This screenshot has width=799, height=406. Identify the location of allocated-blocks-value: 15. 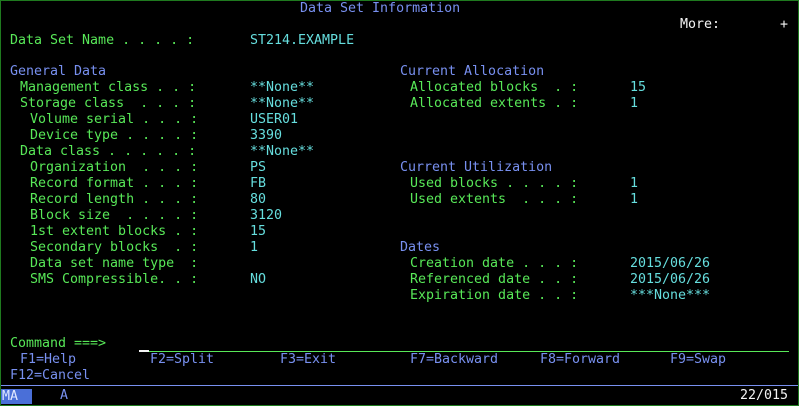
(638, 87).